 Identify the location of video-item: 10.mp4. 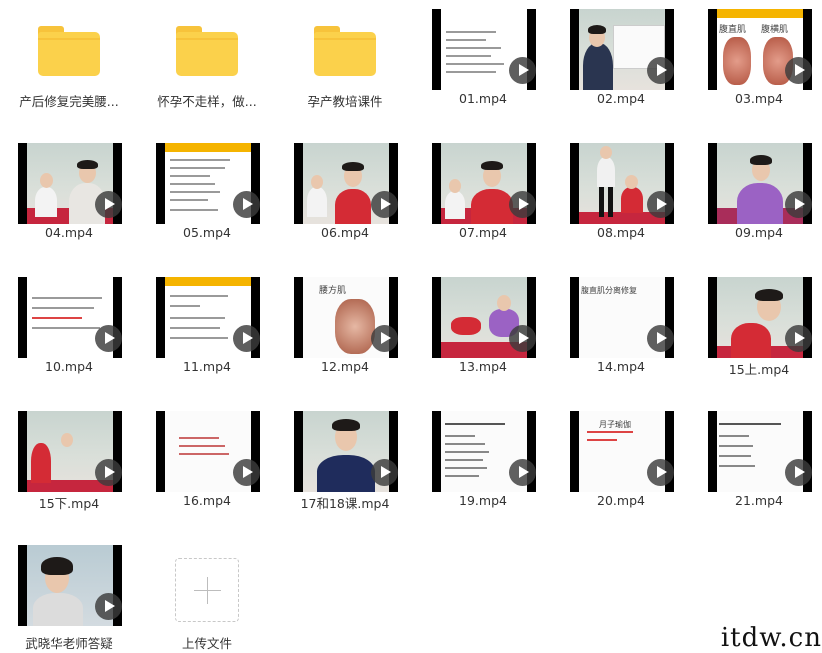
(69, 333).